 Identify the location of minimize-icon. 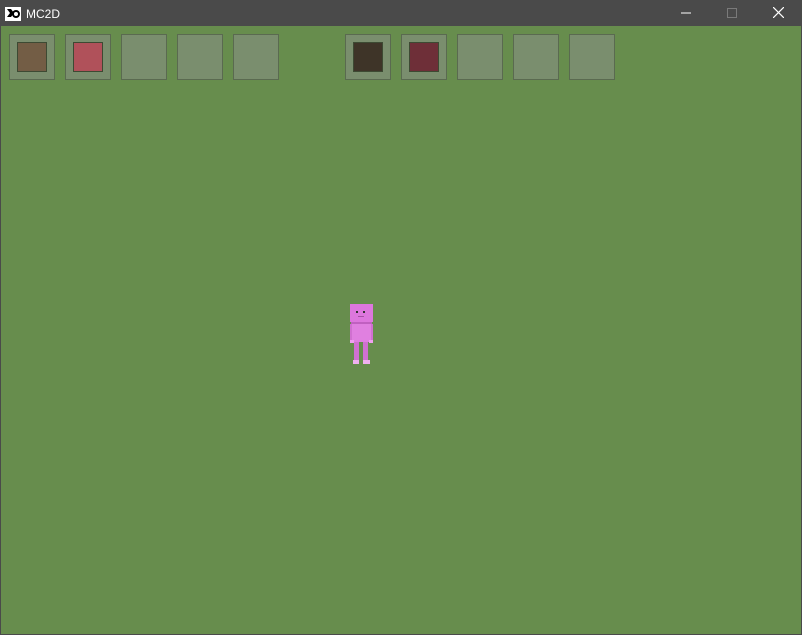
(686, 14).